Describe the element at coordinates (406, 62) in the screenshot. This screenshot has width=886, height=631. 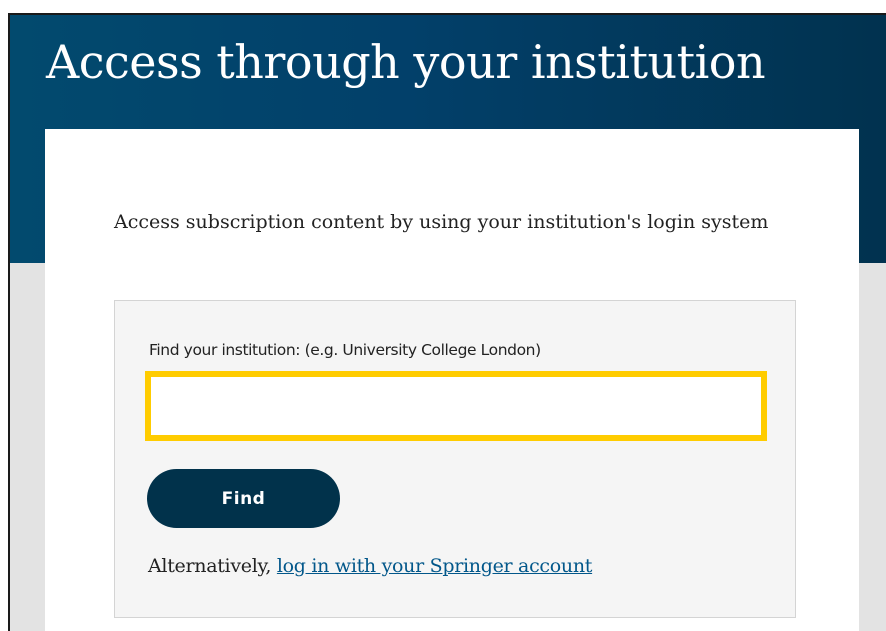
I see `page-title: Access through your institution` at that location.